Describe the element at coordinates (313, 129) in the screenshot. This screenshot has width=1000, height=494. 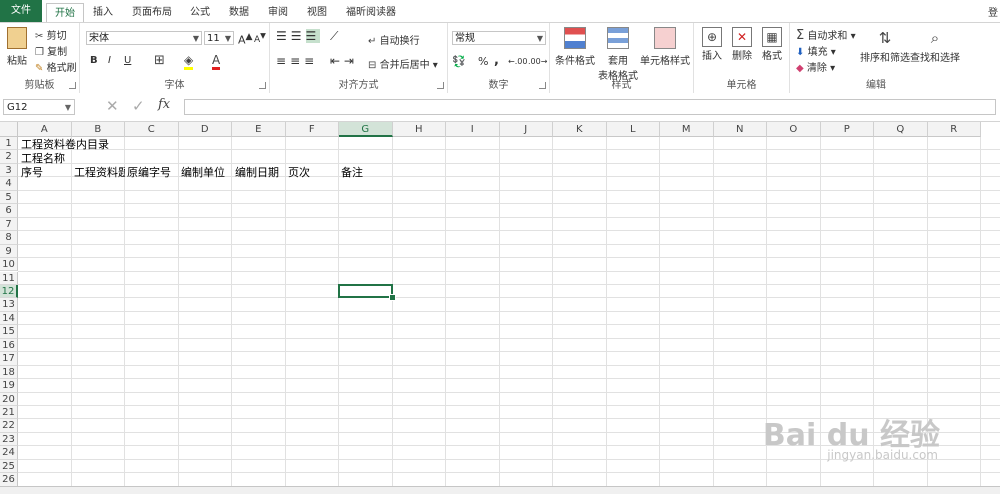
I see `column-header-F: F` at that location.